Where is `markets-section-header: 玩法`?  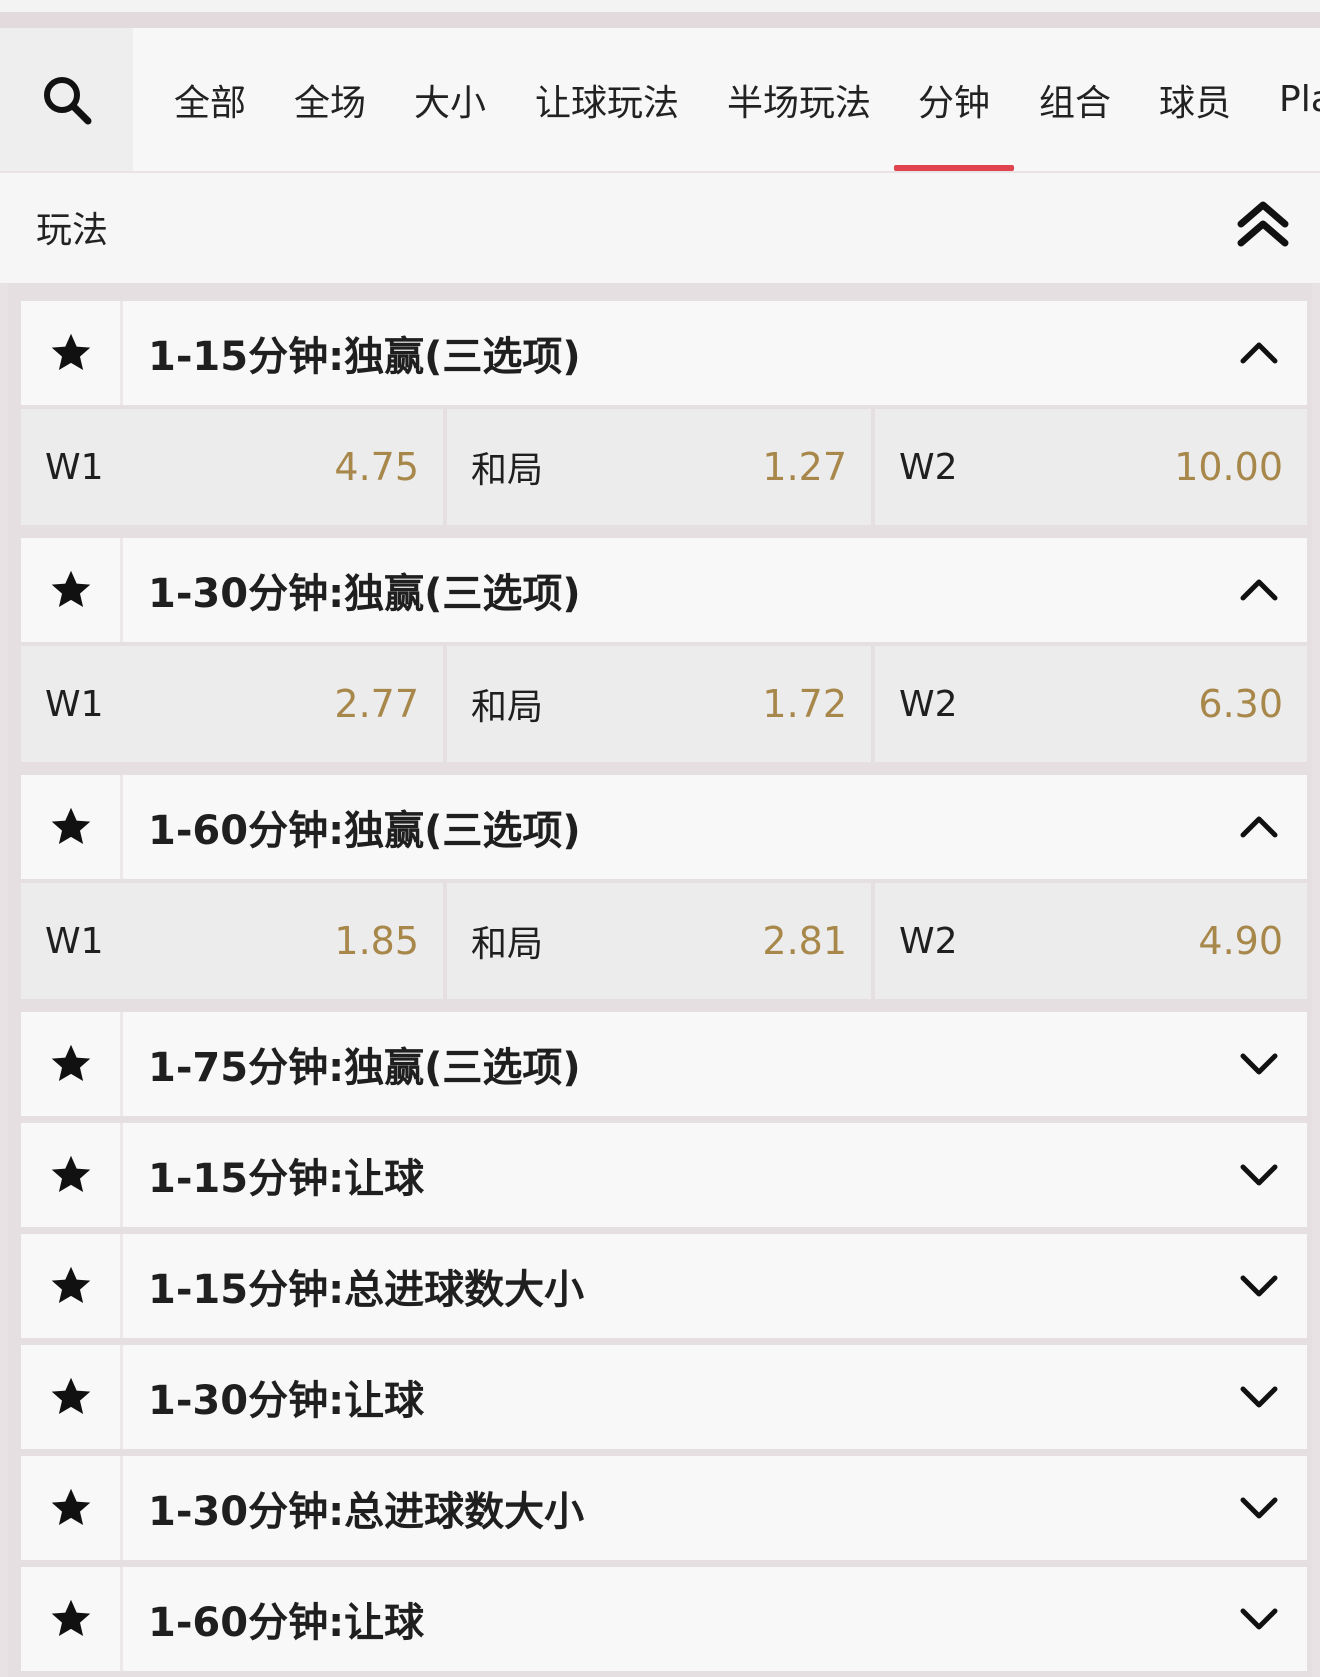
markets-section-header: 玩法 is located at coordinates (660, 228).